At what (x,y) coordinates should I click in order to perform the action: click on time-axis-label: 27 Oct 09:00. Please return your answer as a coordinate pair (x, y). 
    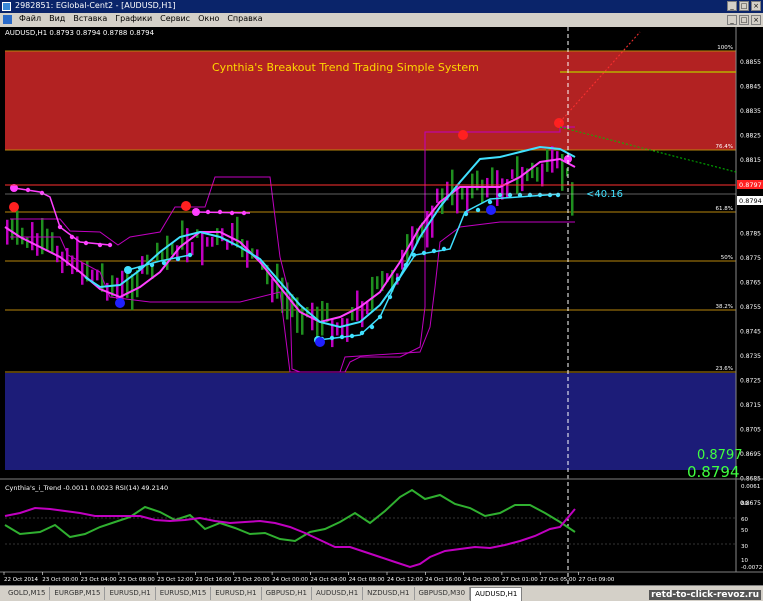
    Looking at the image, I should click on (597, 580).